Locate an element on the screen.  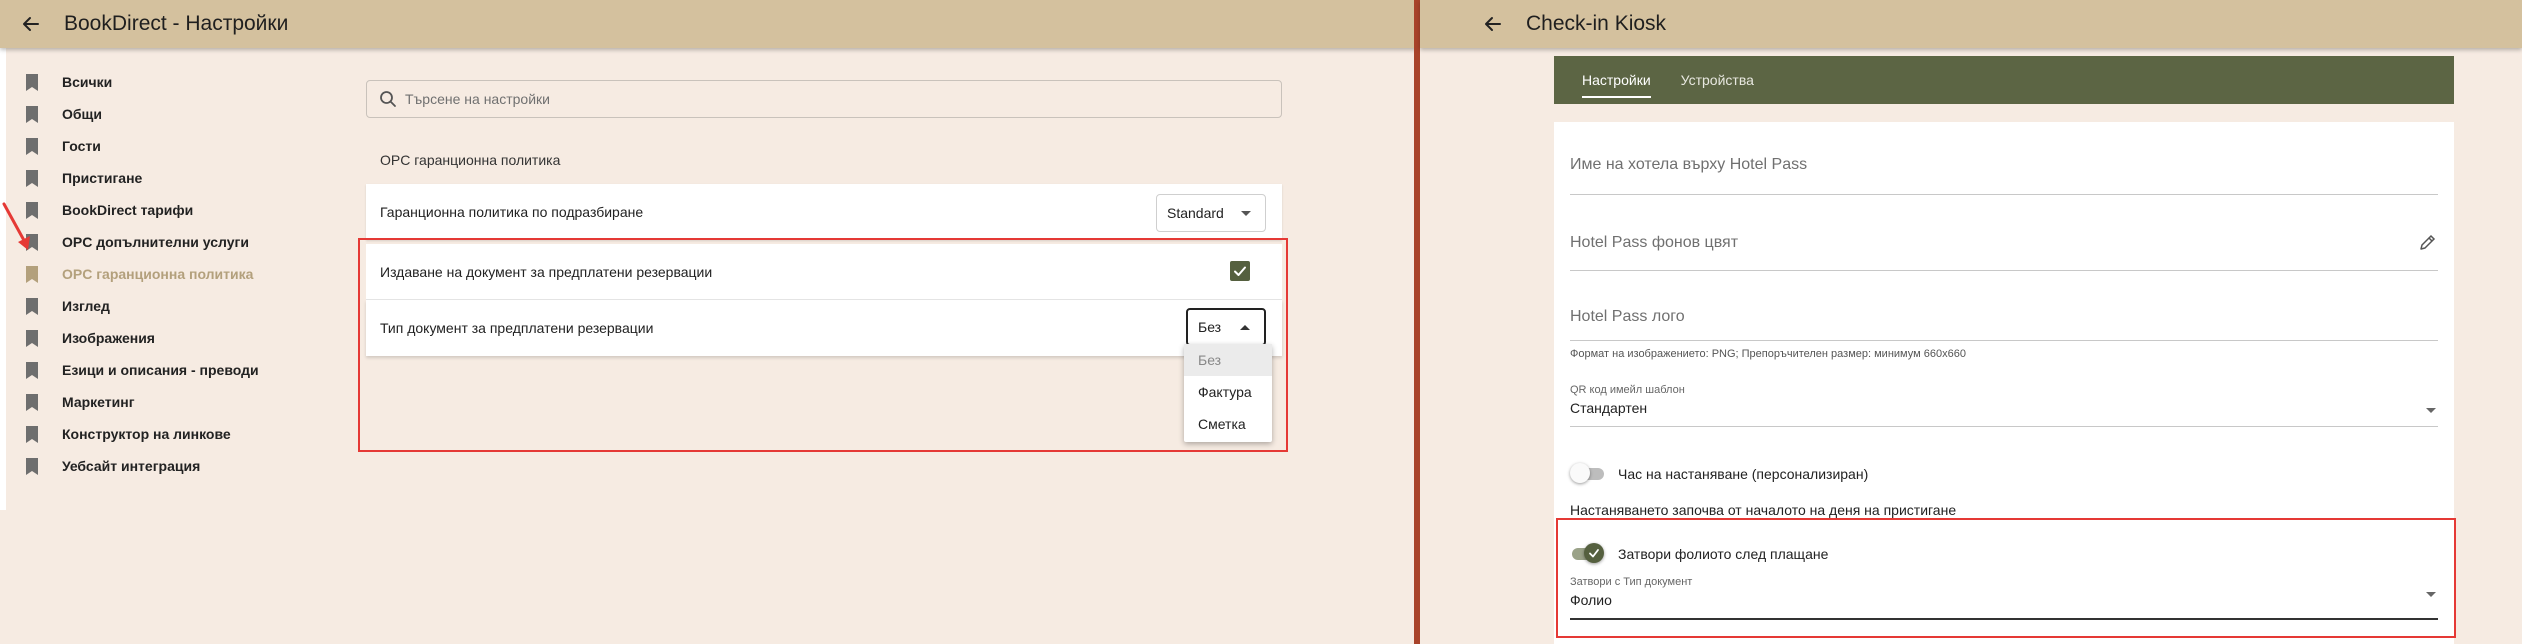
tab-settings: Настройки is located at coordinates (1616, 80).